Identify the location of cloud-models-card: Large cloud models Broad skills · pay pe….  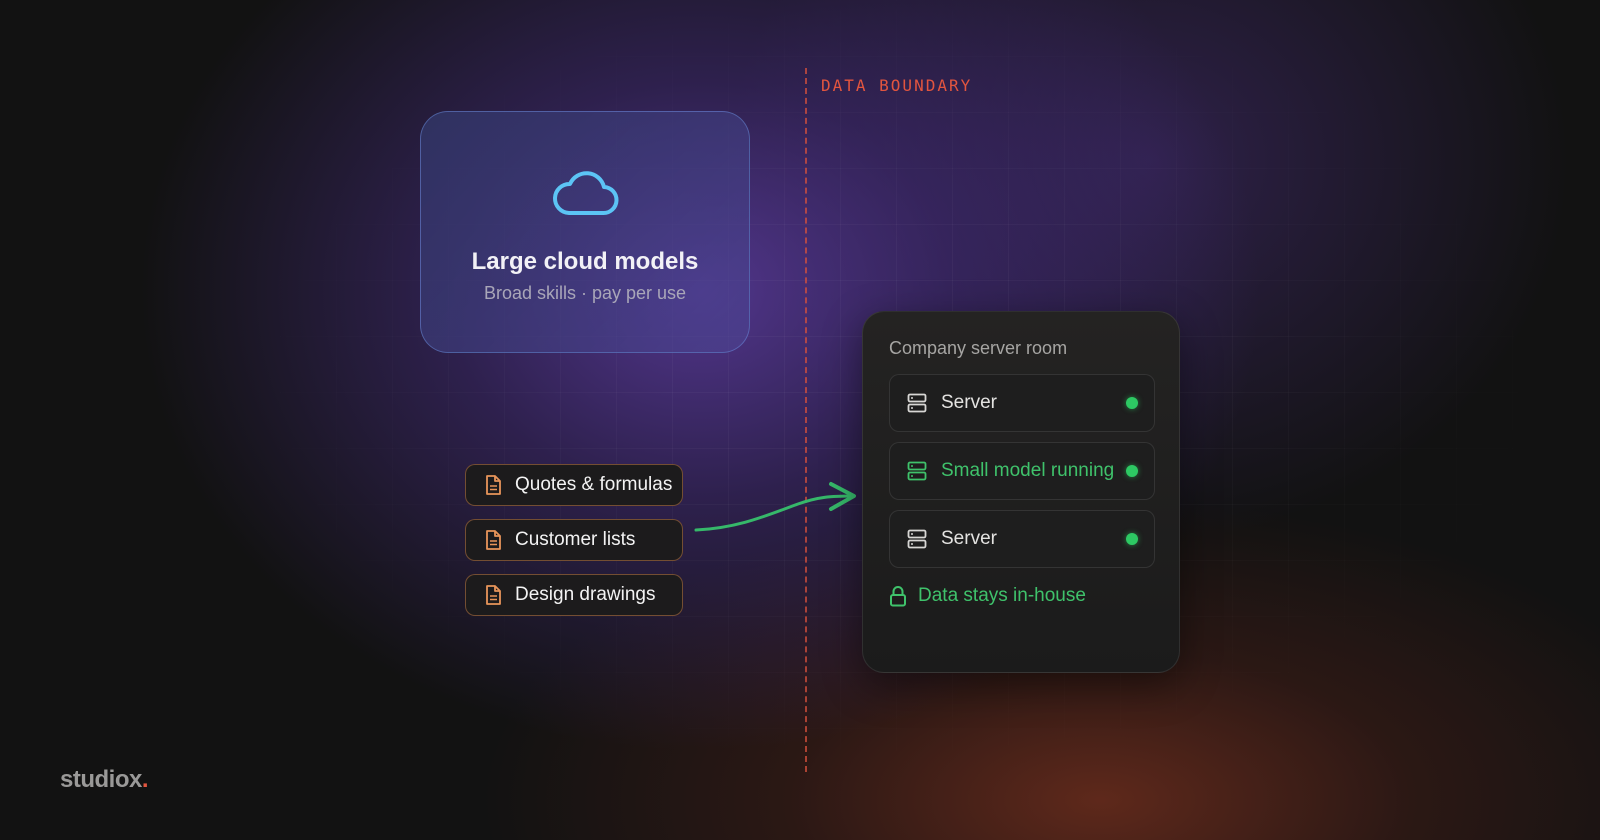
(585, 232).